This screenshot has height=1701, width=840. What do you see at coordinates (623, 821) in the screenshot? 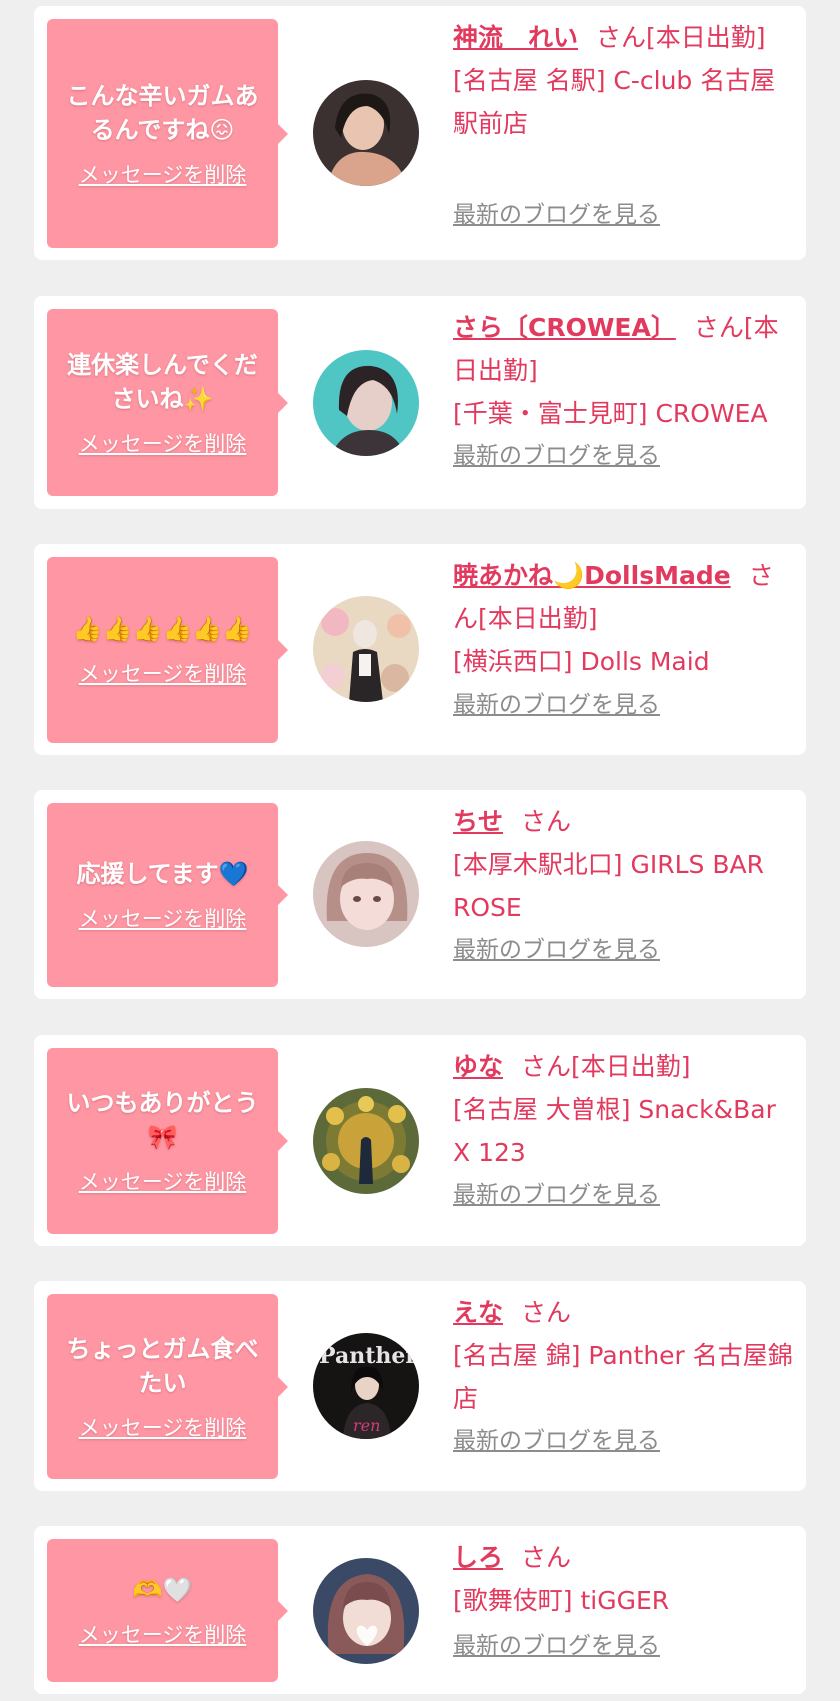
I see `cast-name-line: ちせ さん` at bounding box center [623, 821].